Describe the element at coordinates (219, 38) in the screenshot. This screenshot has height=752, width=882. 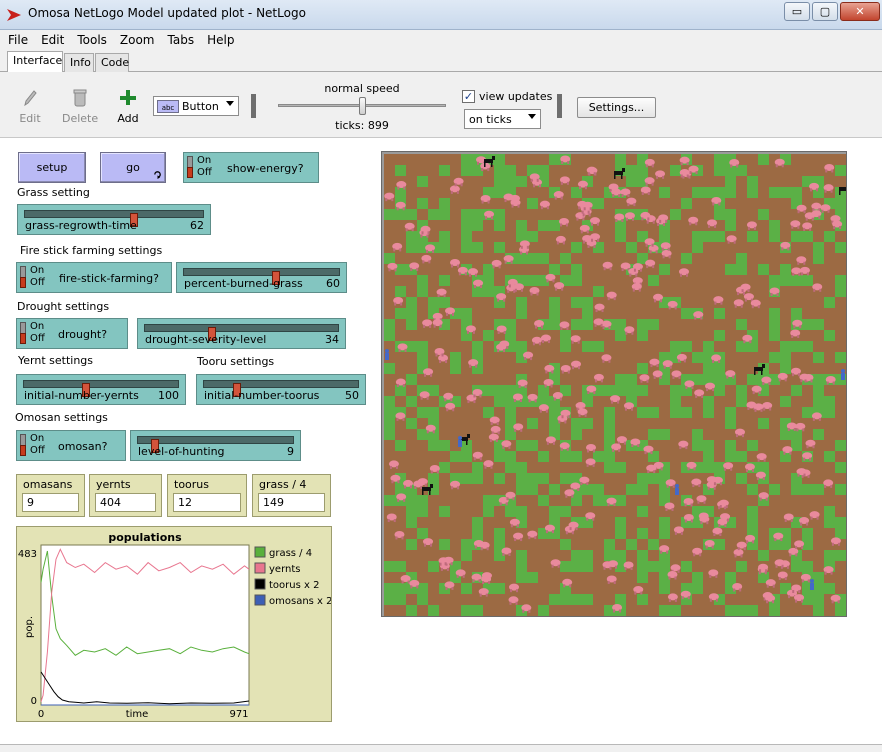
I see `menu-help: Help` at that location.